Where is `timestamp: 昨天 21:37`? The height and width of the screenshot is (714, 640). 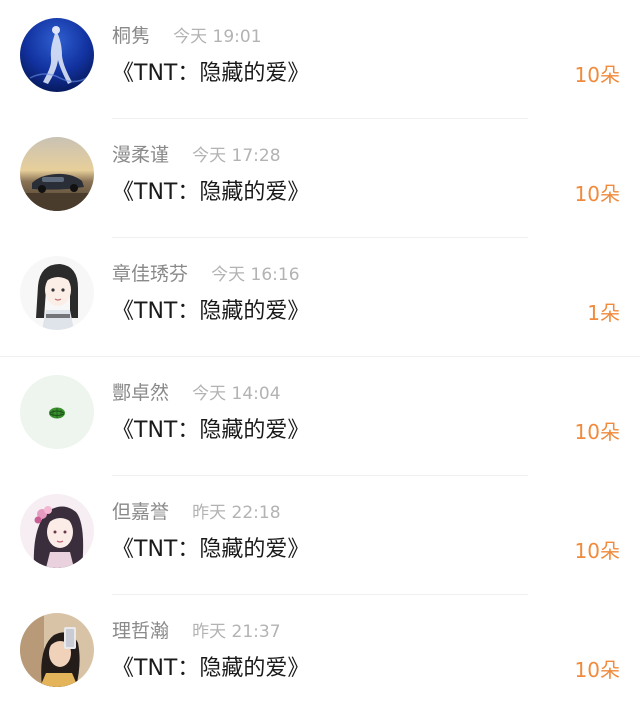 timestamp: 昨天 21:37 is located at coordinates (236, 632).